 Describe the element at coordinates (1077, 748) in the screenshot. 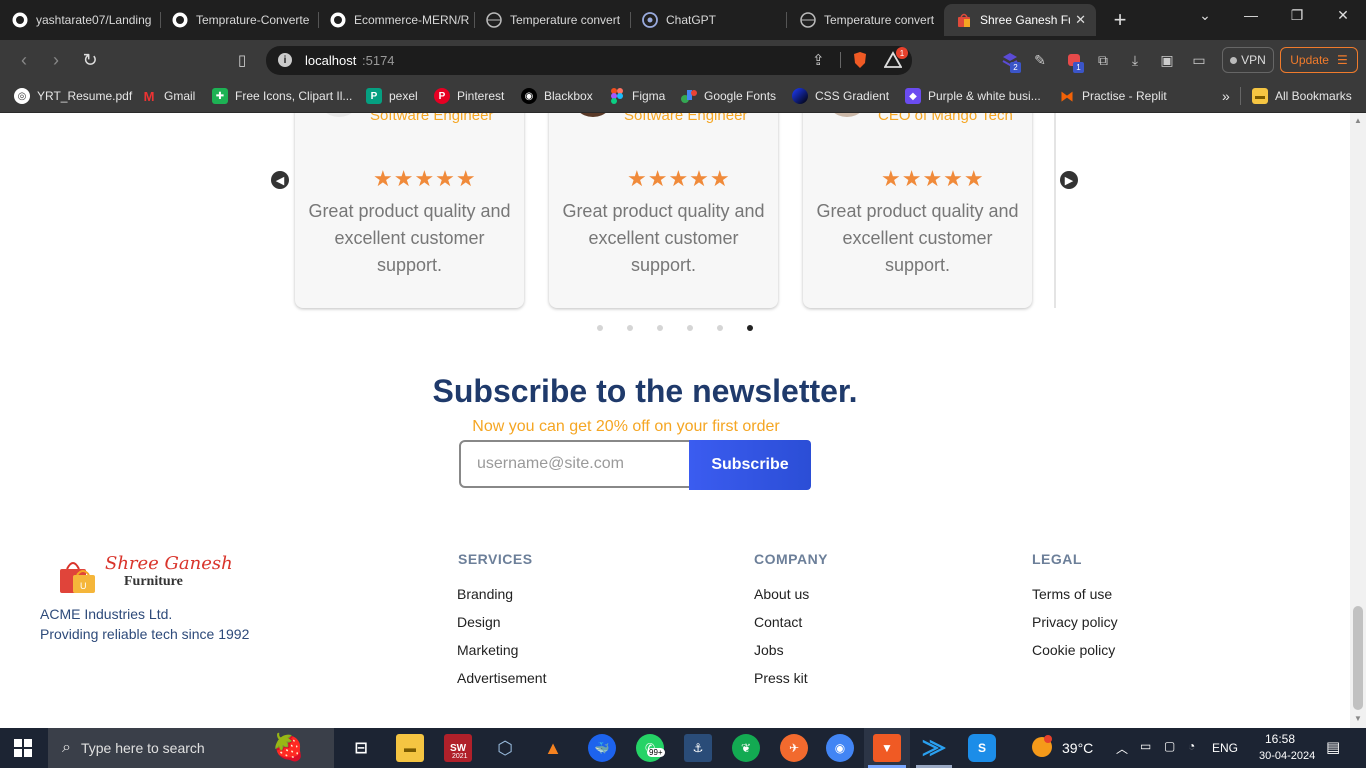

I see `weather-temp: 39°C` at that location.